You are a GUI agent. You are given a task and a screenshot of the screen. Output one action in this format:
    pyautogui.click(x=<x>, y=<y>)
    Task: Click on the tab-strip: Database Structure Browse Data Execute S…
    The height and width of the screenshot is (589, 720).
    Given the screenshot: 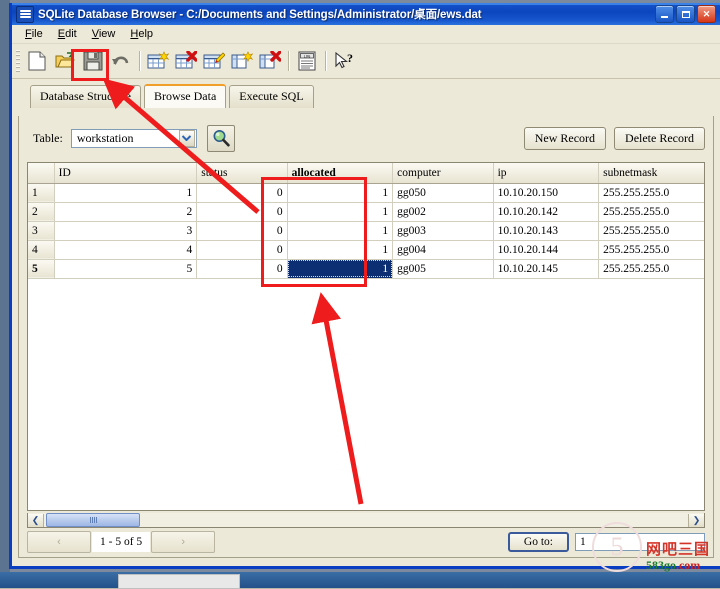 What is the action you would take?
    pyautogui.click(x=366, y=93)
    